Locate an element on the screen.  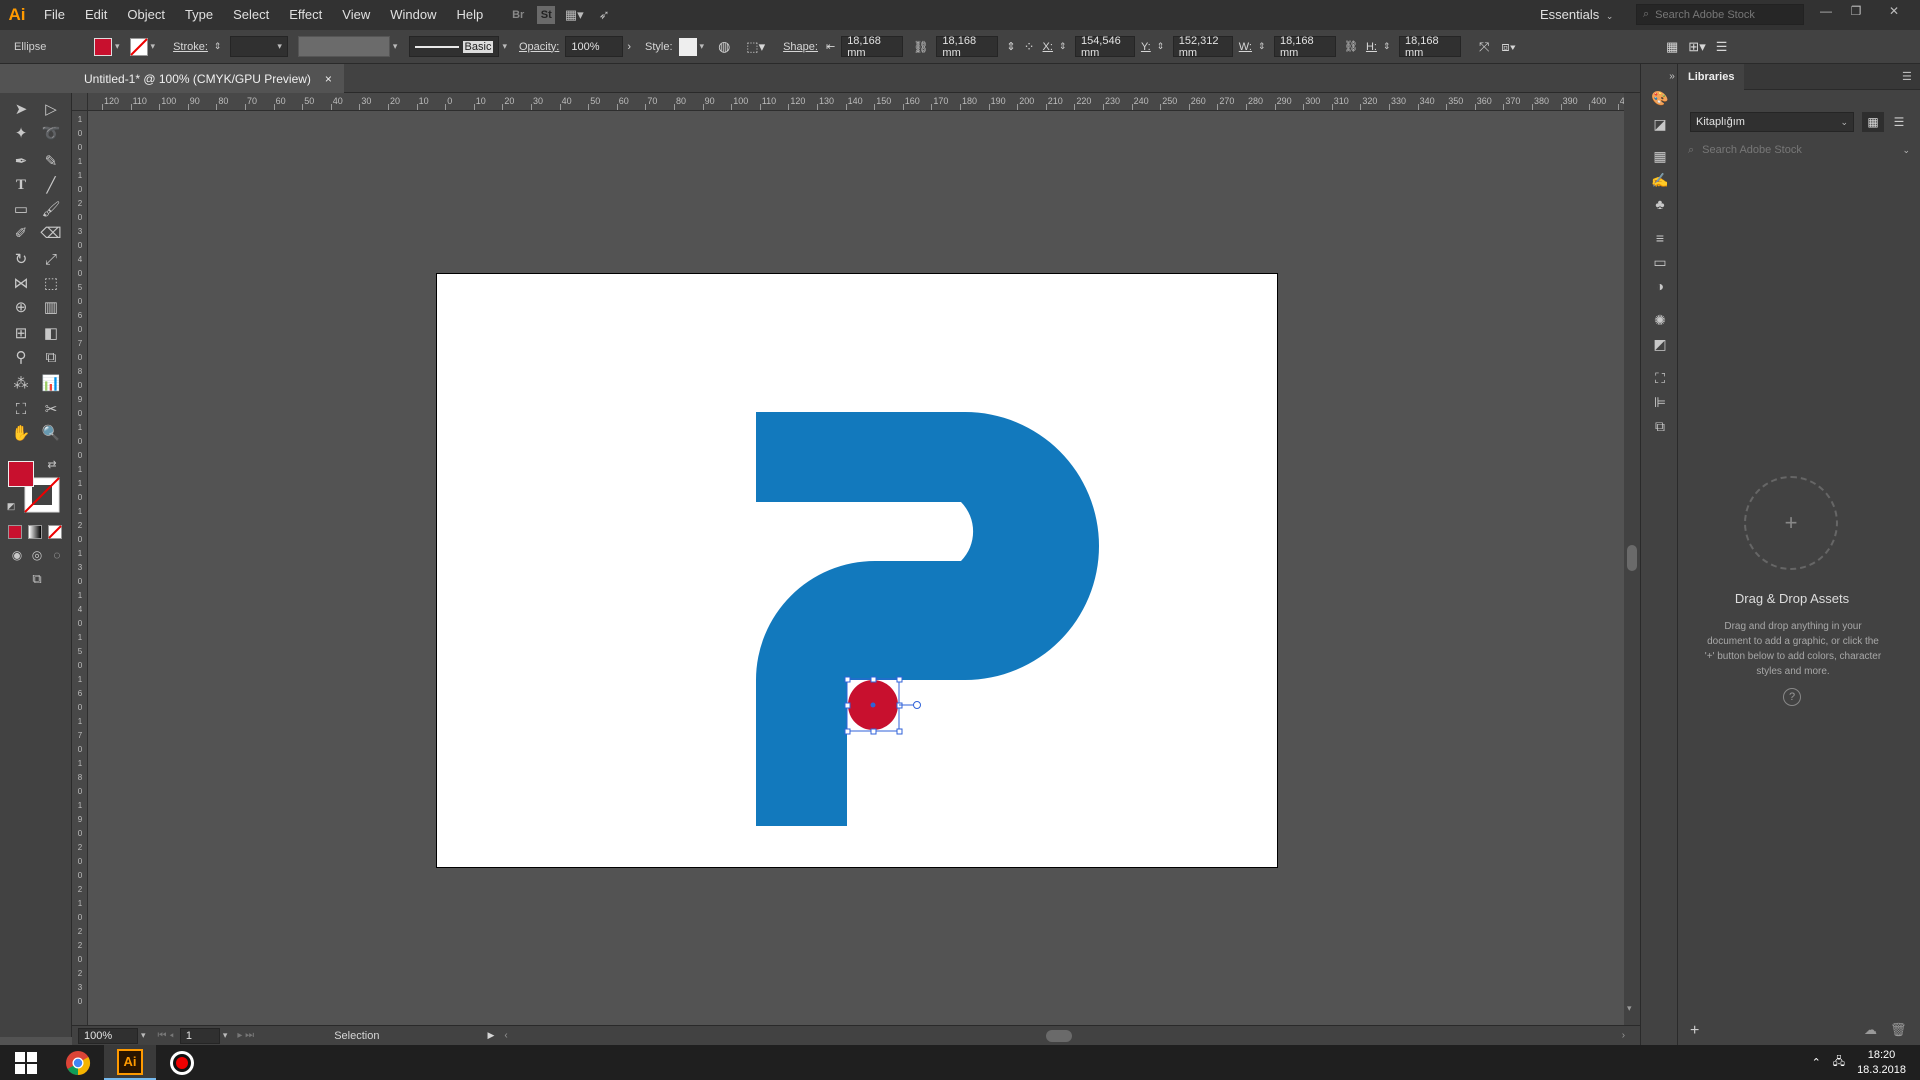
first-artboard-icon: ⏮ ◂ is located at coordinates (166, 1035).